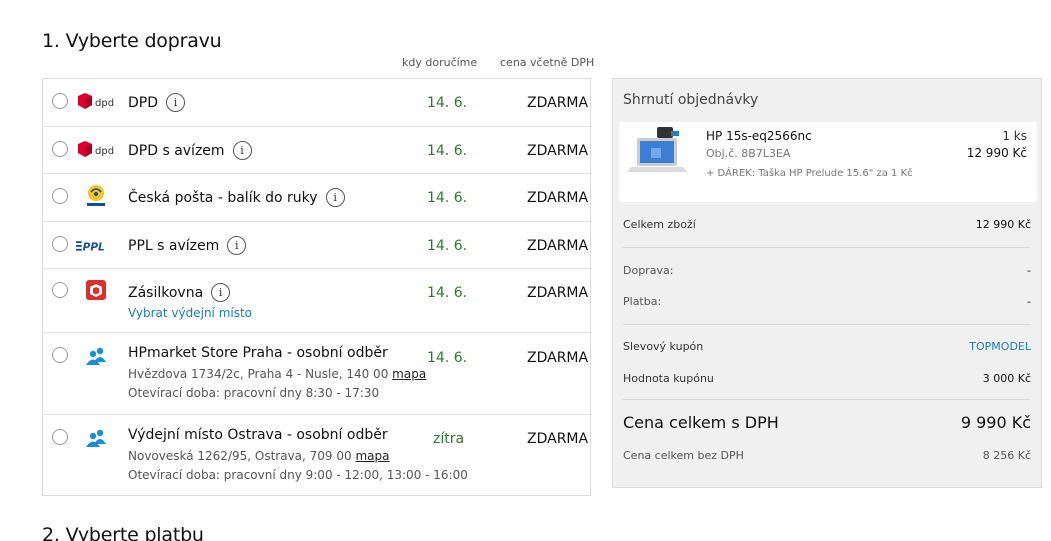 The image size is (1051, 541). Describe the element at coordinates (1029, 301) in the screenshot. I see `payment-value: -` at that location.